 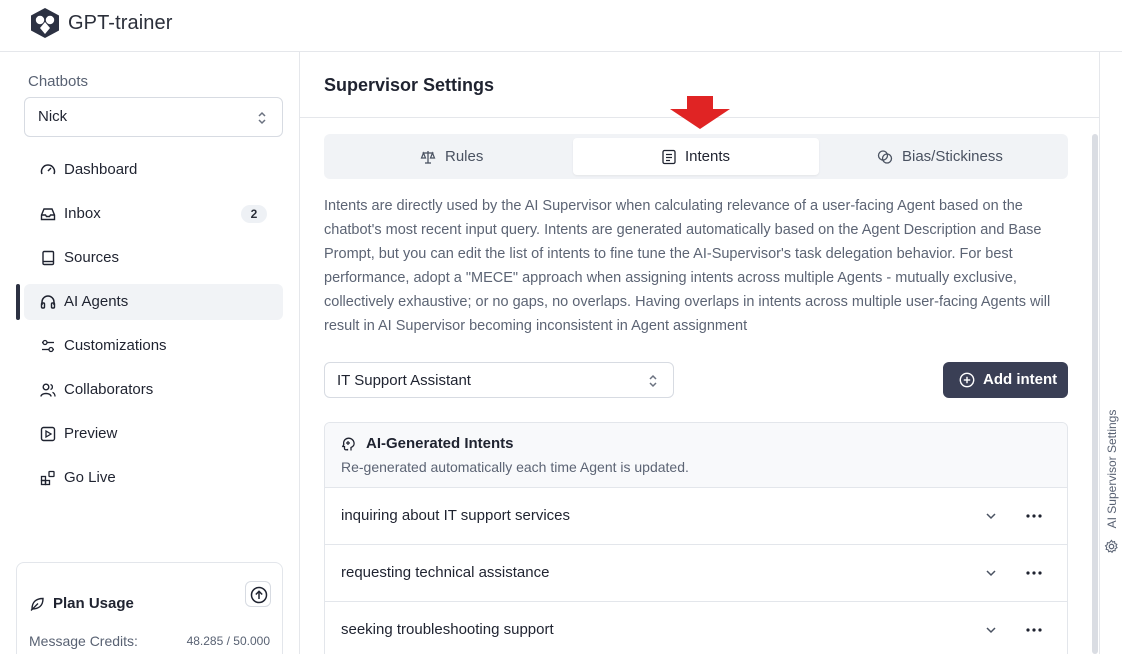 What do you see at coordinates (561, 26) in the screenshot?
I see `top-bar: GPT-trainer` at bounding box center [561, 26].